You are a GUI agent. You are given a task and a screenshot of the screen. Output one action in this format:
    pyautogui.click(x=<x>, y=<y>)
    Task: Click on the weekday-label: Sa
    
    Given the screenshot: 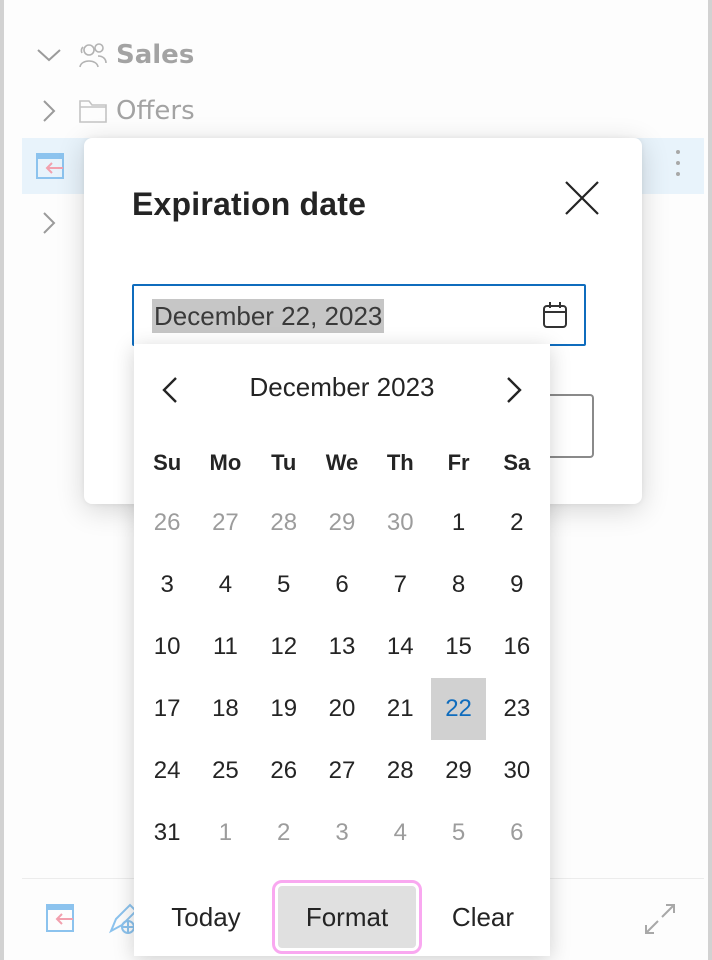 What is the action you would take?
    pyautogui.click(x=517, y=462)
    